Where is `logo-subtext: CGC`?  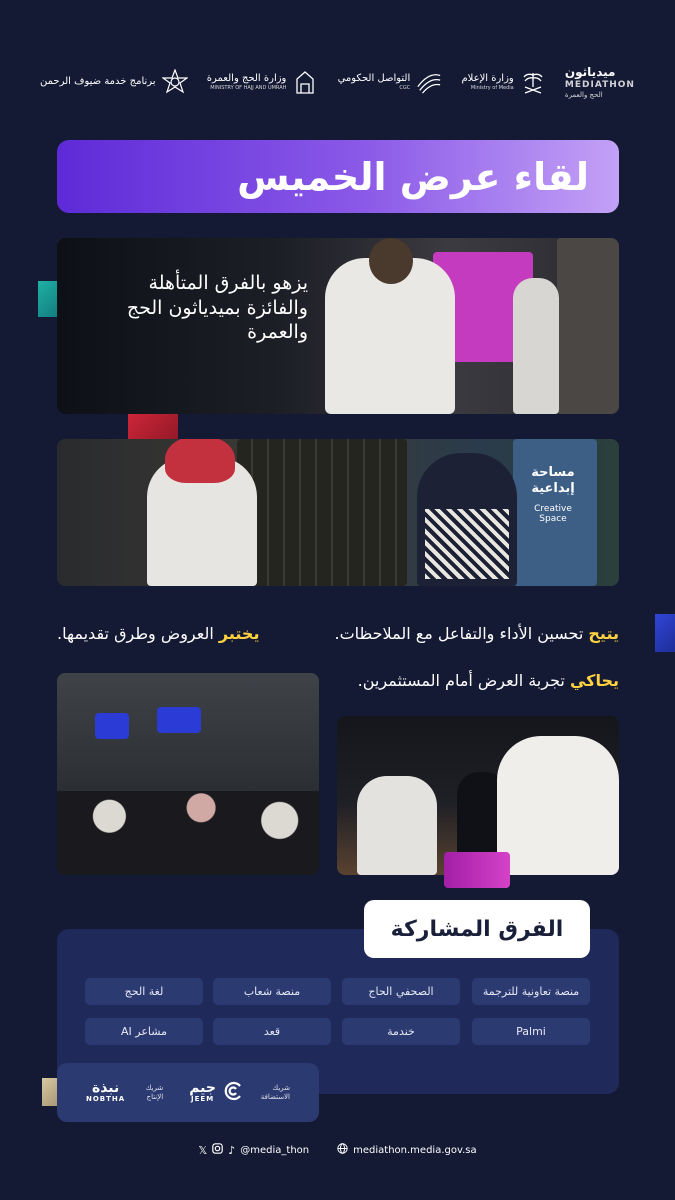 logo-subtext: CGC is located at coordinates (405, 88).